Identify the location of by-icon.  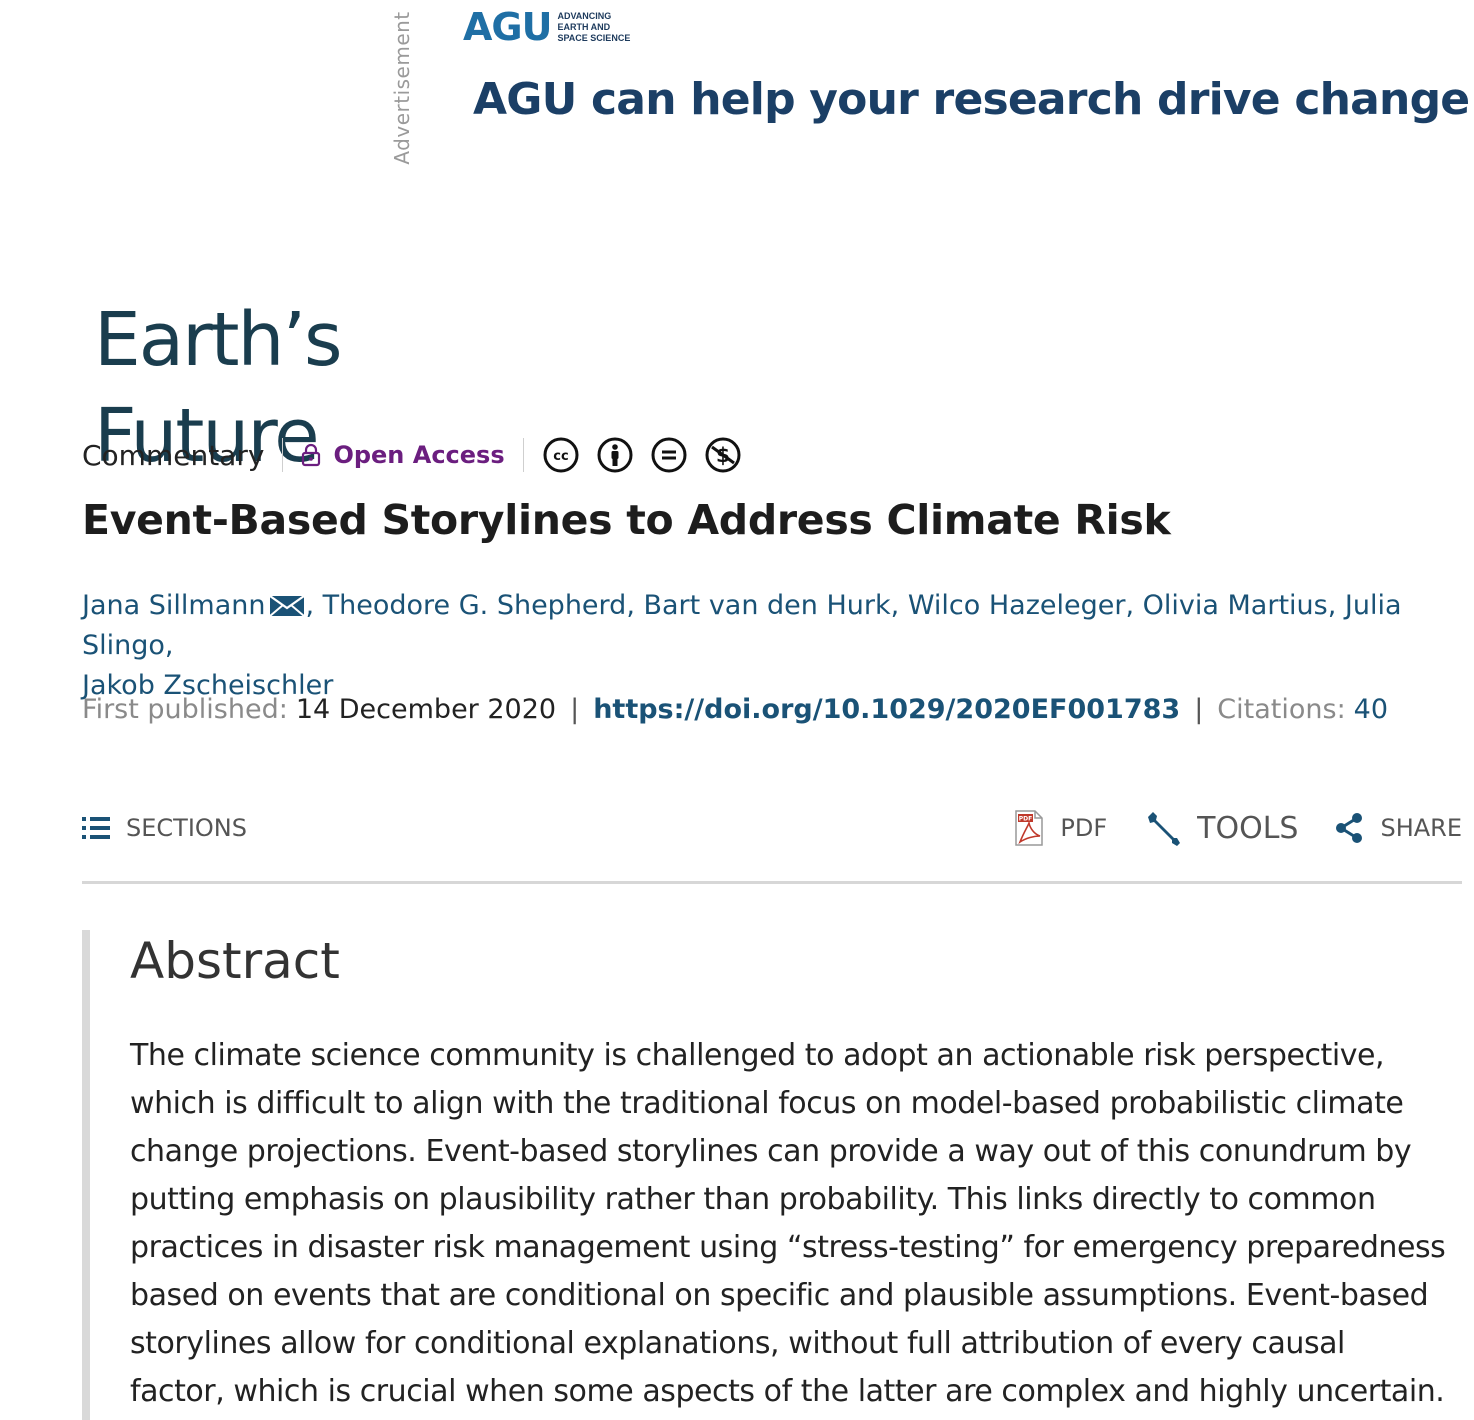
(615, 455).